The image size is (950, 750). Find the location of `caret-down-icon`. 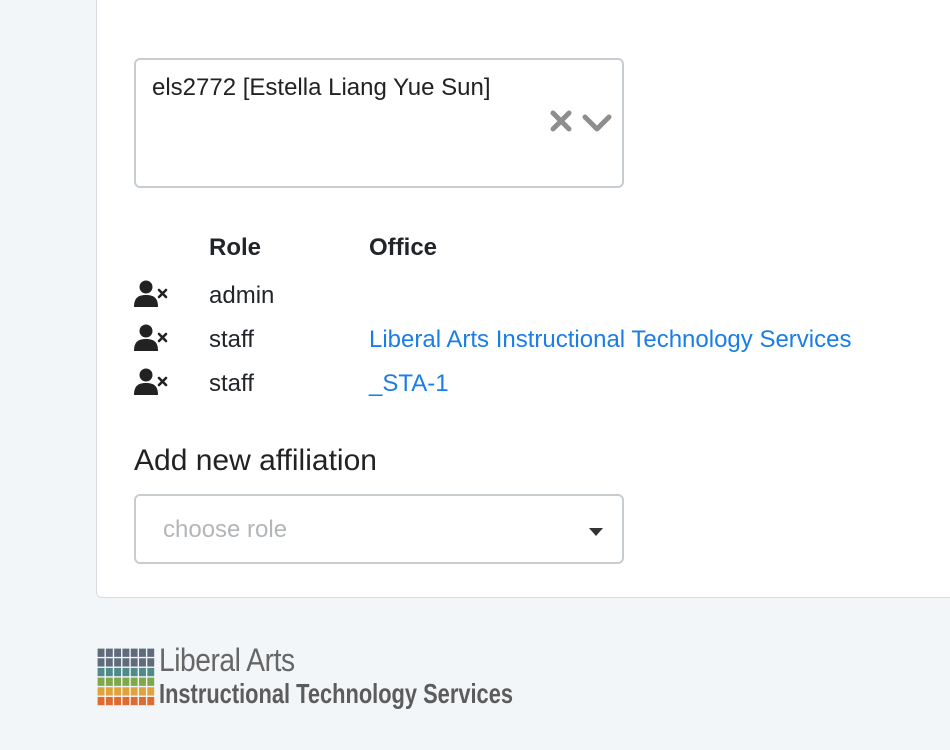

caret-down-icon is located at coordinates (596, 530).